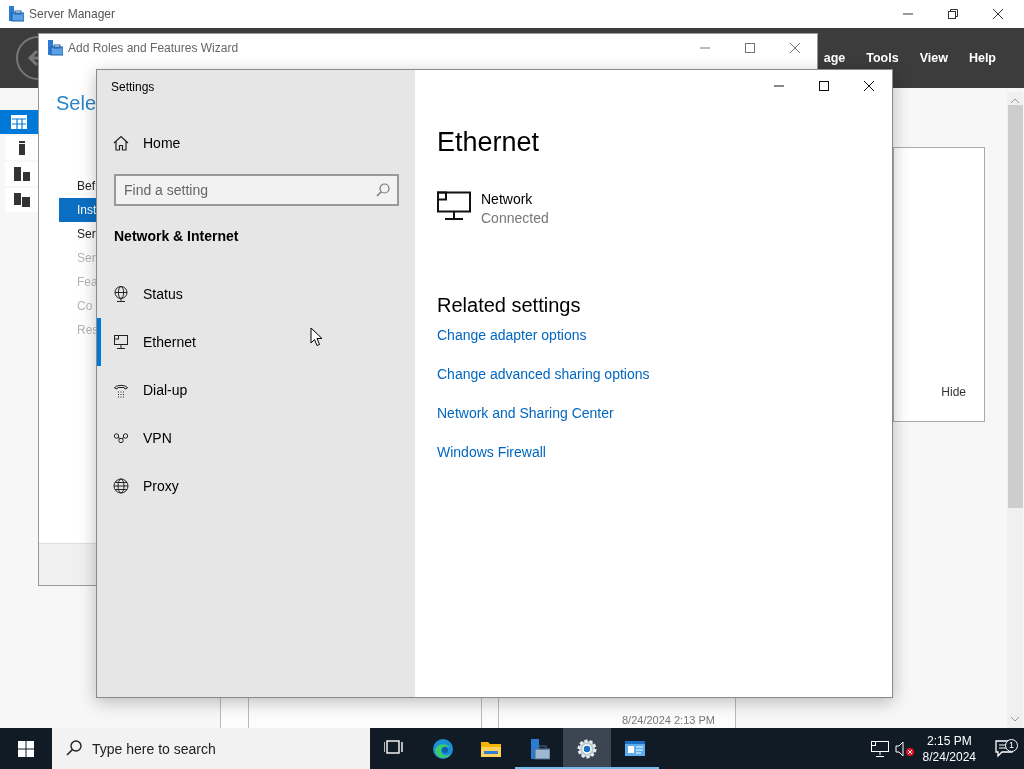 The image size is (1024, 769). I want to click on wizard-step: Inst, so click(79, 210).